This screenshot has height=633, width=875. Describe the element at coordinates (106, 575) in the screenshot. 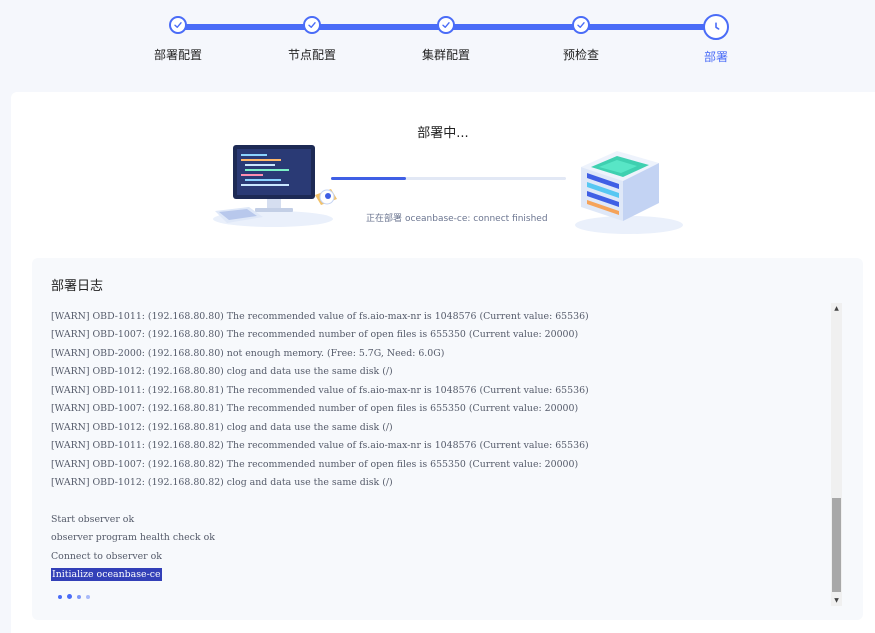

I see `log-highlight: Initialize oceanbase-ce` at that location.